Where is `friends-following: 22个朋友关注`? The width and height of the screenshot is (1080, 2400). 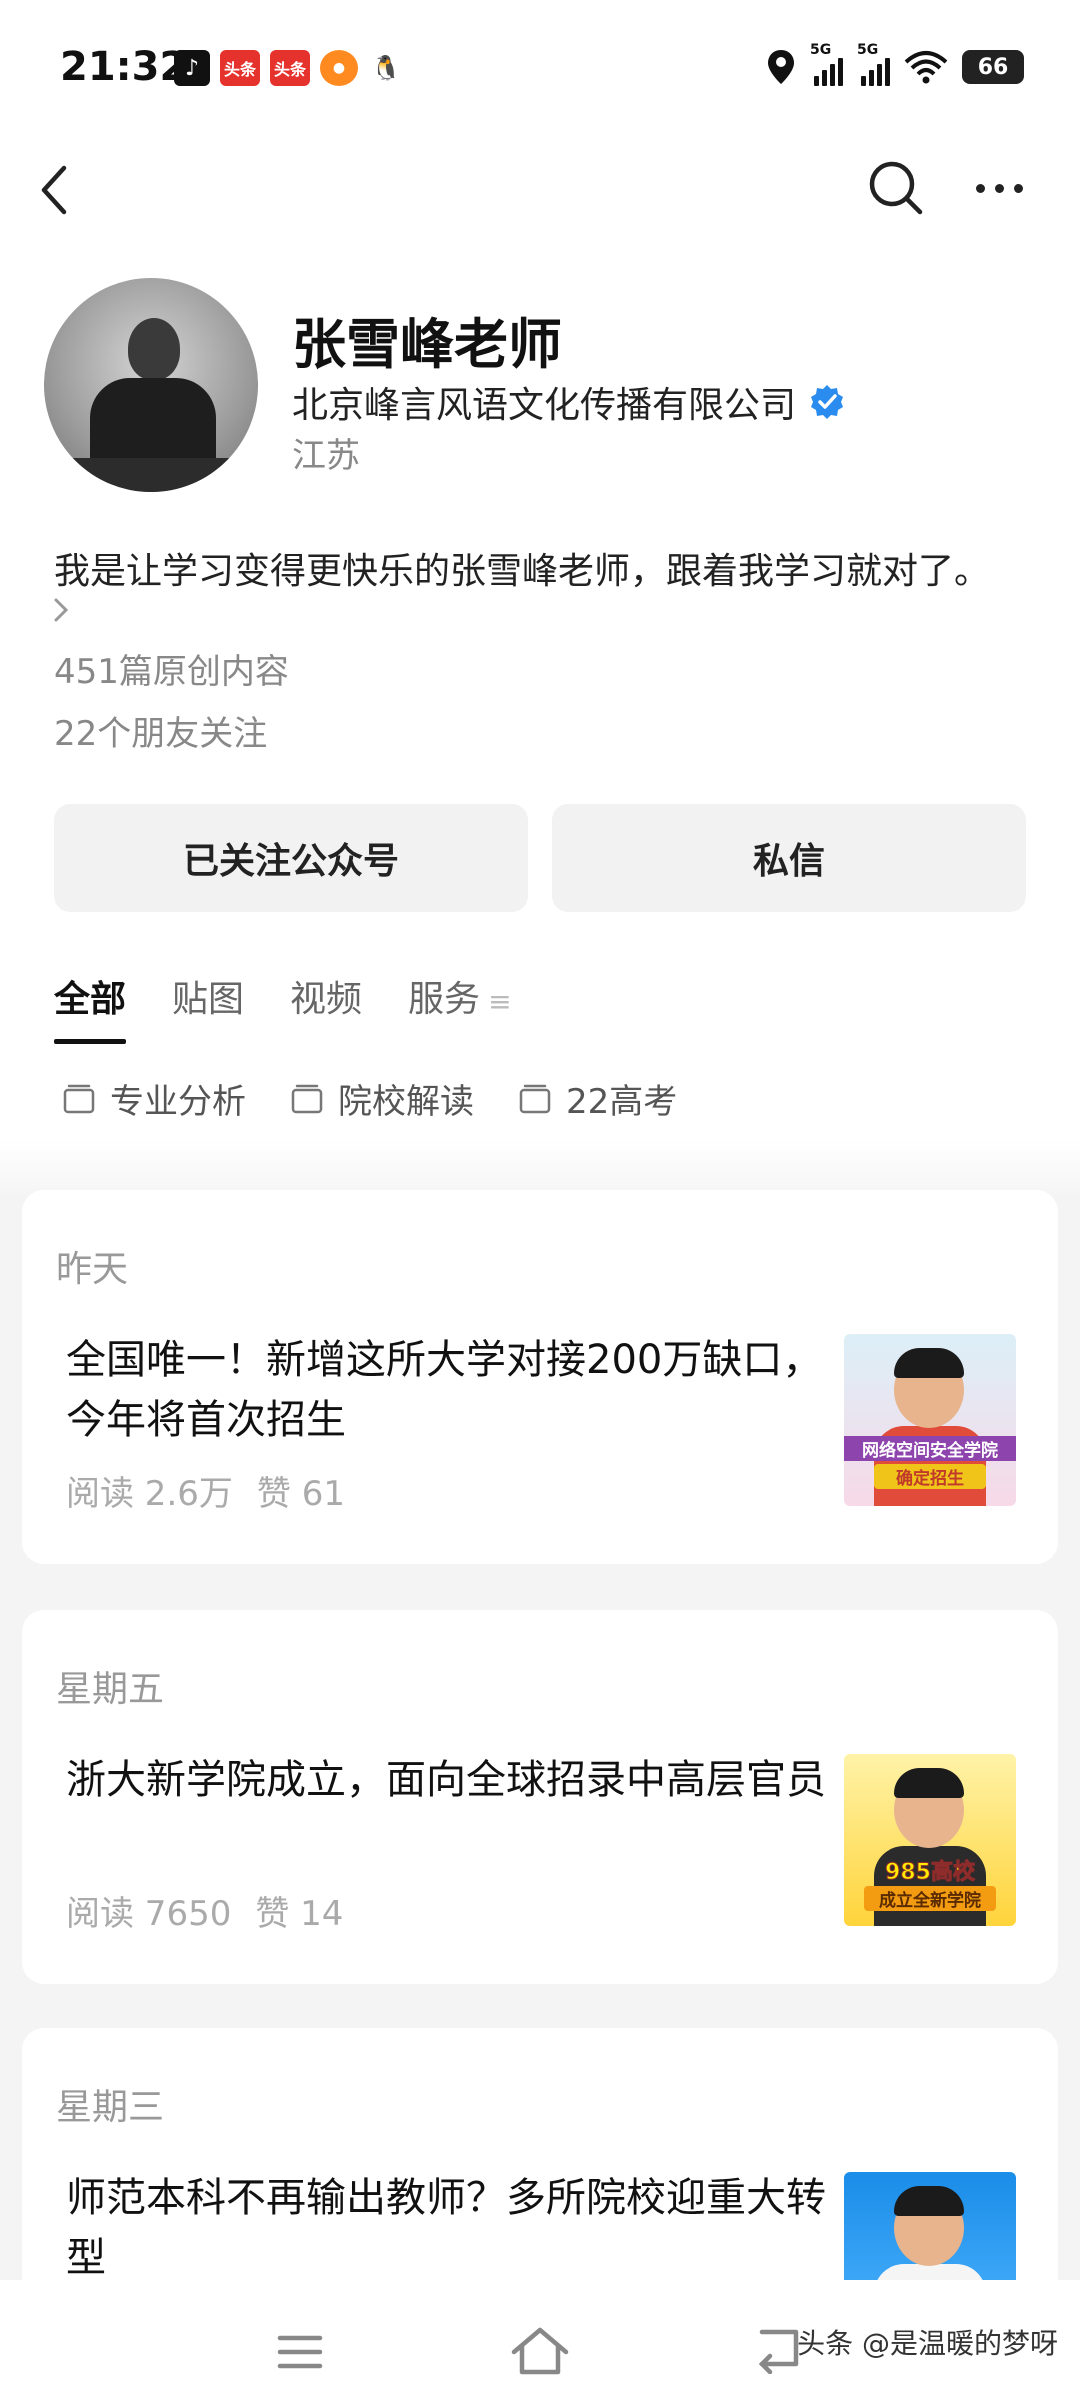 friends-following: 22个朋友关注 is located at coordinates (160, 730).